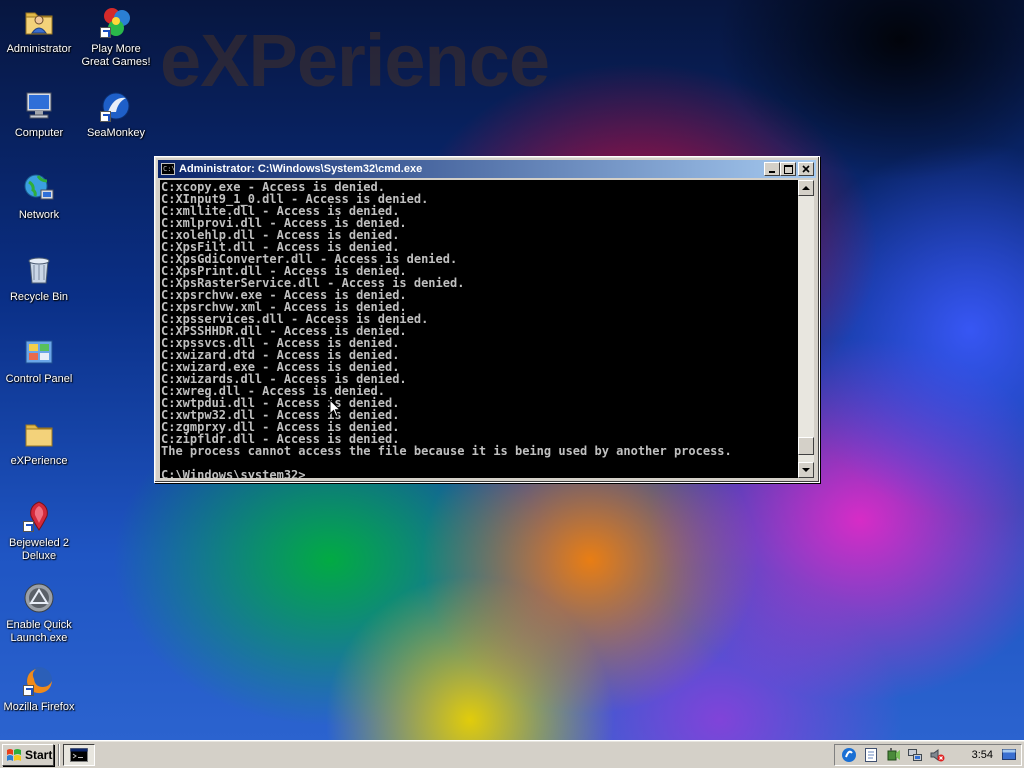 This screenshot has width=1024, height=768. Describe the element at coordinates (233, 473) in the screenshot. I see `terminal-prompt: C:\Windows\system32>` at that location.